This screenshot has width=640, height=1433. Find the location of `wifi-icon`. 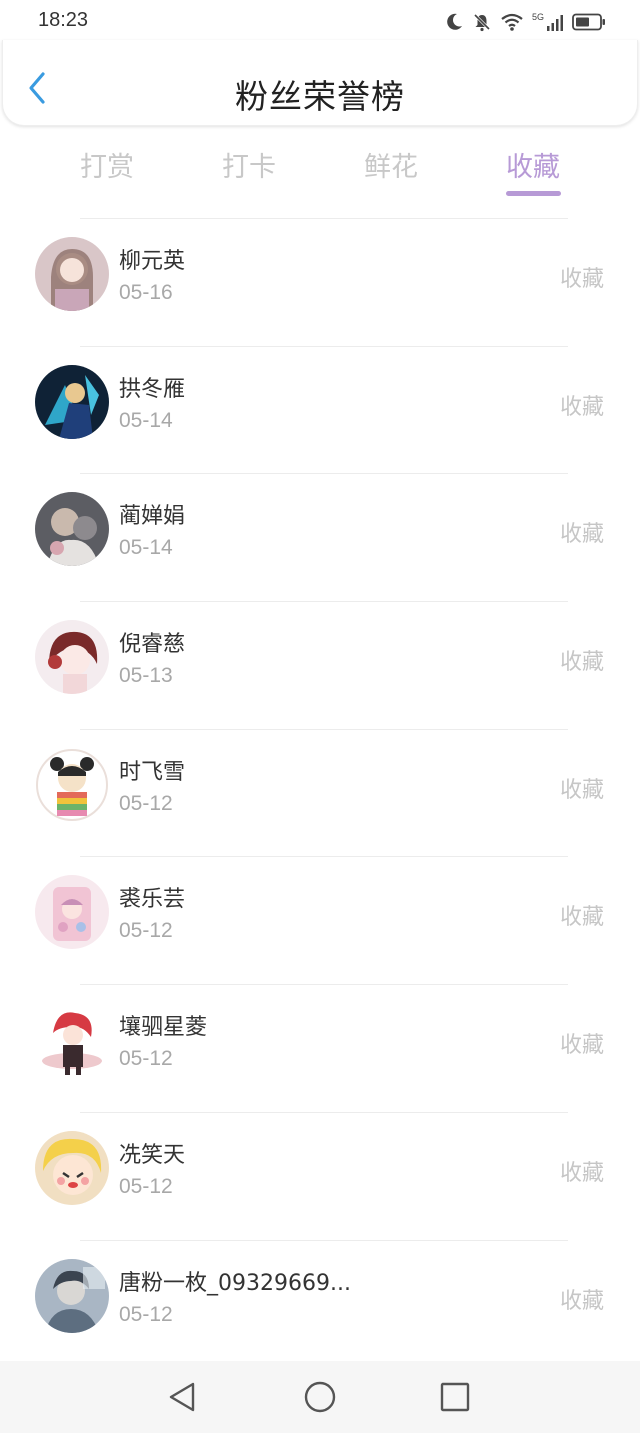

wifi-icon is located at coordinates (512, 22).